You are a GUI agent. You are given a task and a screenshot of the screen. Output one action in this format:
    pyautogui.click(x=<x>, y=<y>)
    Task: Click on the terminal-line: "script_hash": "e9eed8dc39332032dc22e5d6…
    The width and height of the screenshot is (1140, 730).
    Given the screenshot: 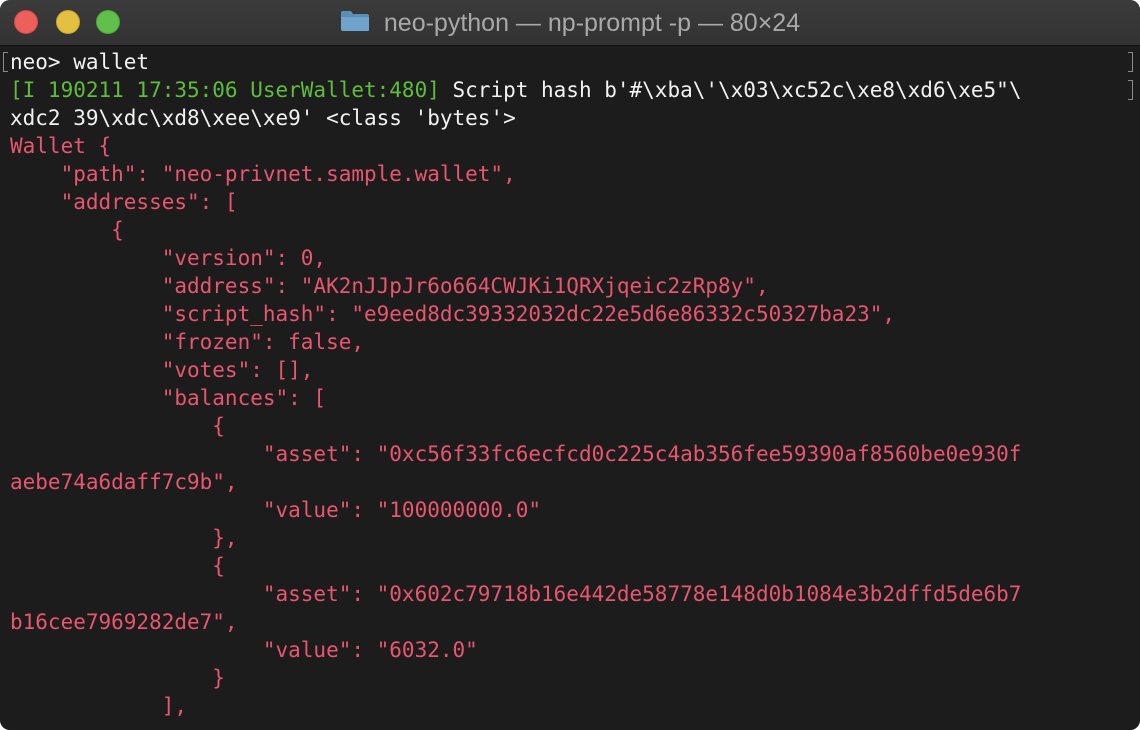 What is the action you would take?
    pyautogui.click(x=452, y=314)
    